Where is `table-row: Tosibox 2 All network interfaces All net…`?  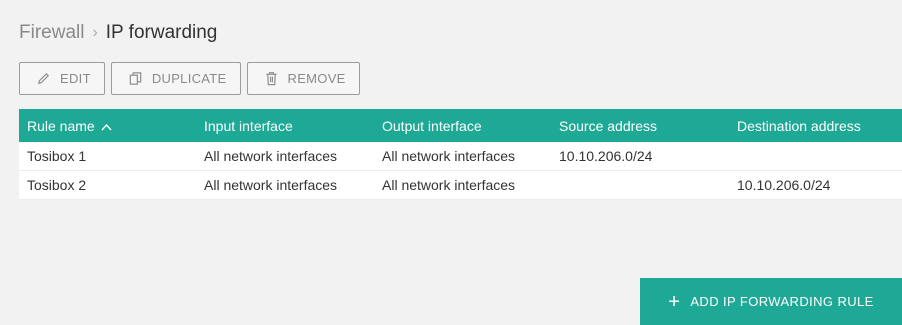 table-row: Tosibox 2 All network interfaces All net… is located at coordinates (460, 185).